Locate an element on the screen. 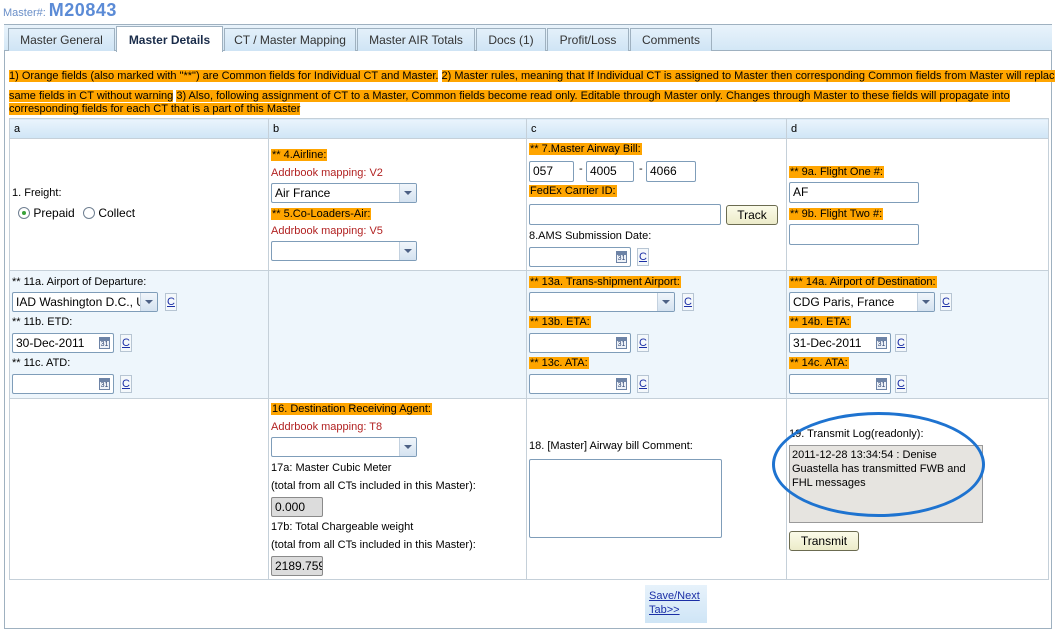  destination-airport-clear-button: C is located at coordinates (946, 302).